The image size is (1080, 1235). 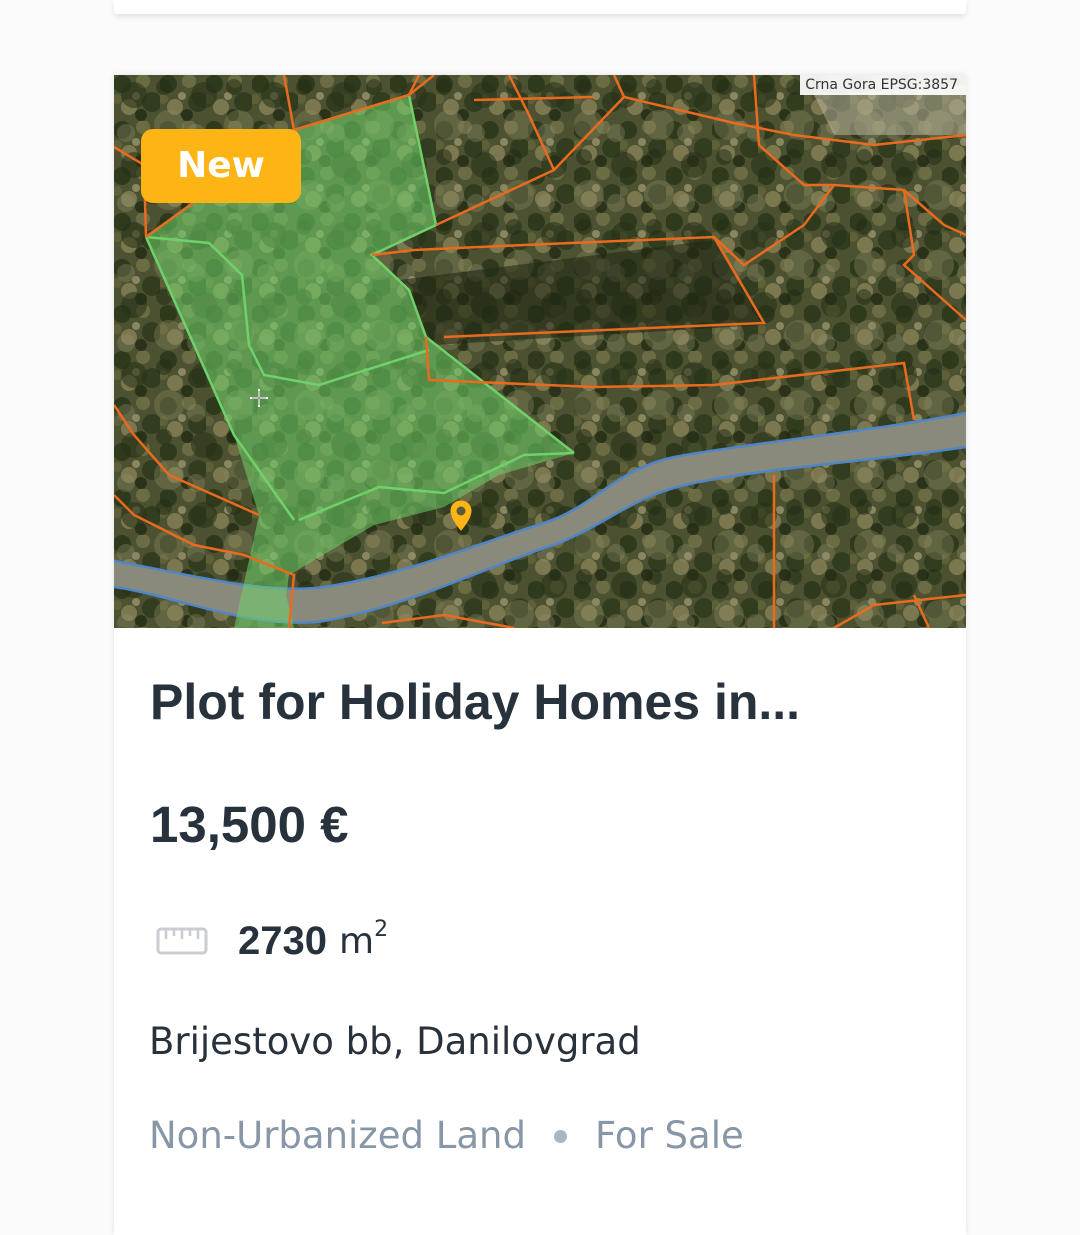 I want to click on listing-address: Brijestovo bb, Danilovgrad, so click(x=395, y=1041).